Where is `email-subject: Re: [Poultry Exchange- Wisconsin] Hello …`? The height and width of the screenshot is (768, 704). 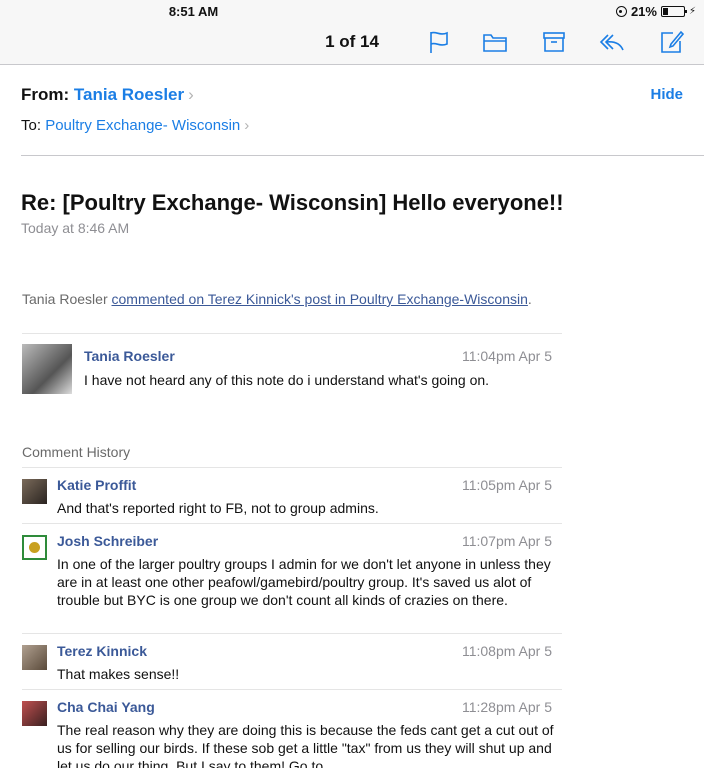 email-subject: Re: [Poultry Exchange- Wisconsin] Hello … is located at coordinates (292, 202).